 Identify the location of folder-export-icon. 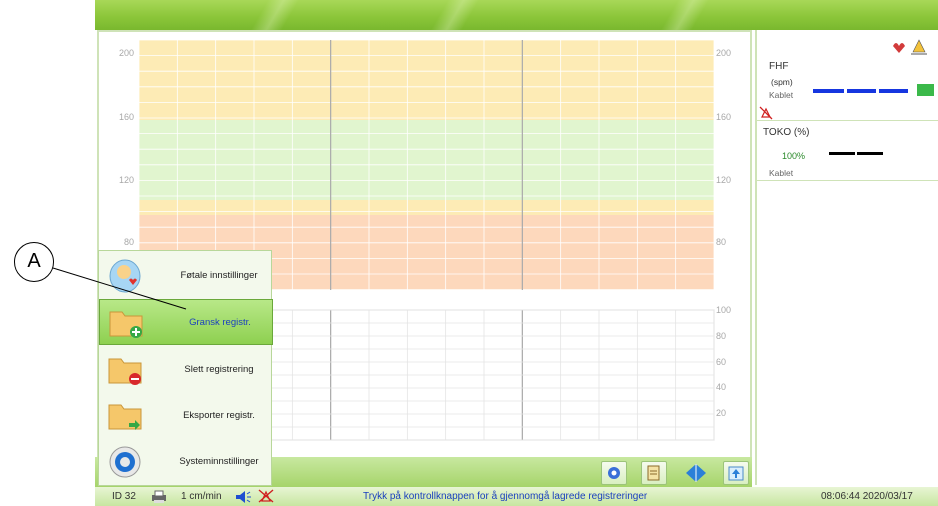
(125, 417).